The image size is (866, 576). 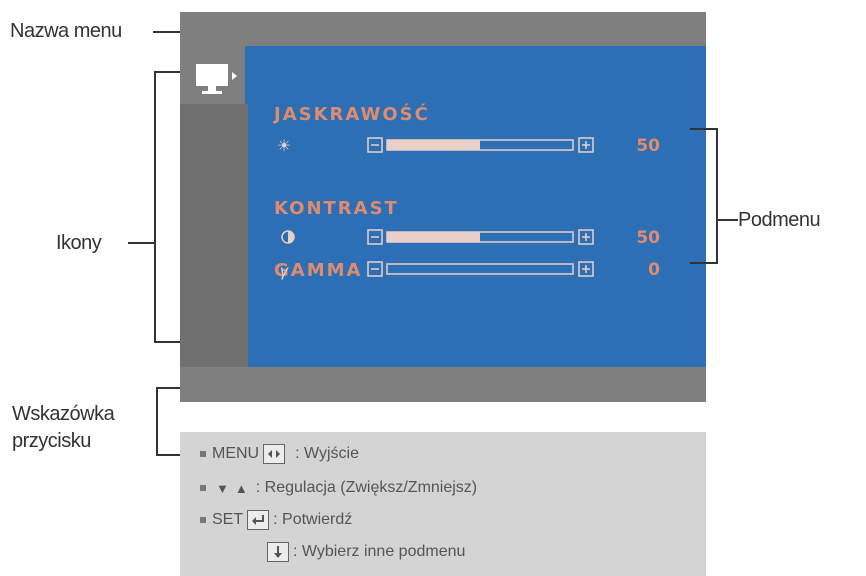 I want to click on callout-button-hint-1: Wskazówka, so click(x=63, y=414).